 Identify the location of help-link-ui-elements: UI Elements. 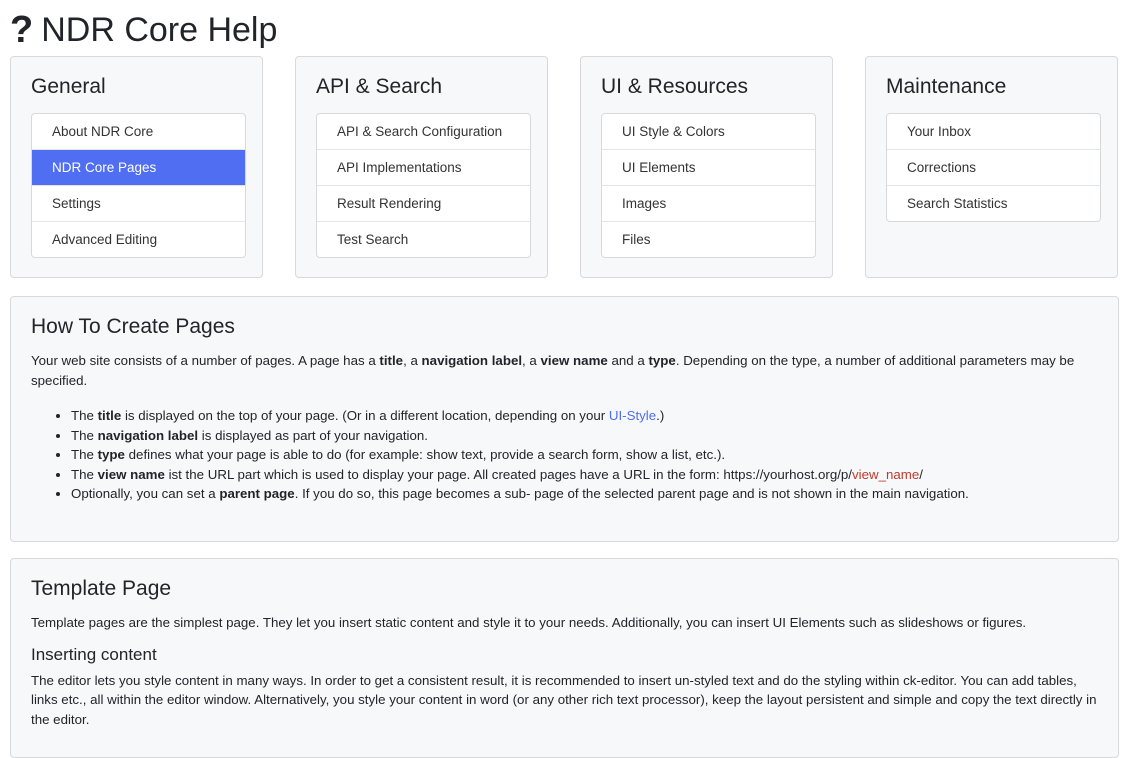
(708, 168).